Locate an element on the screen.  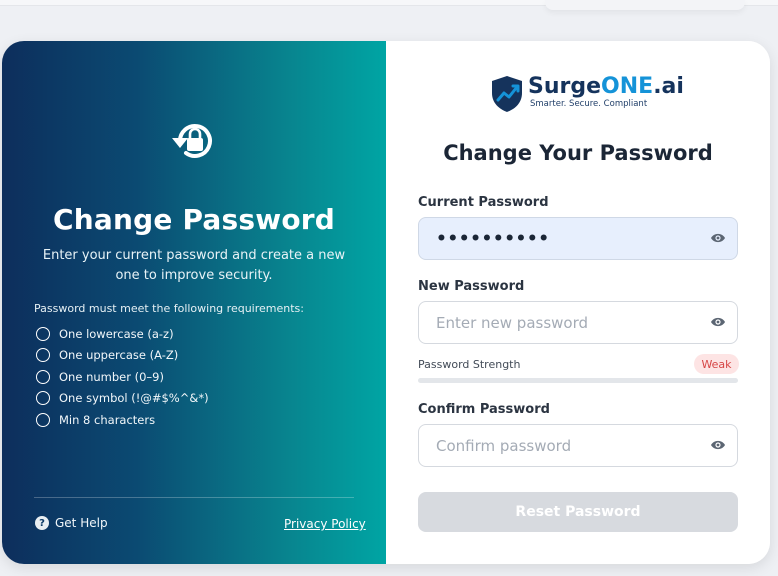
new-password-placeholder: Enter new password is located at coordinates (512, 322).